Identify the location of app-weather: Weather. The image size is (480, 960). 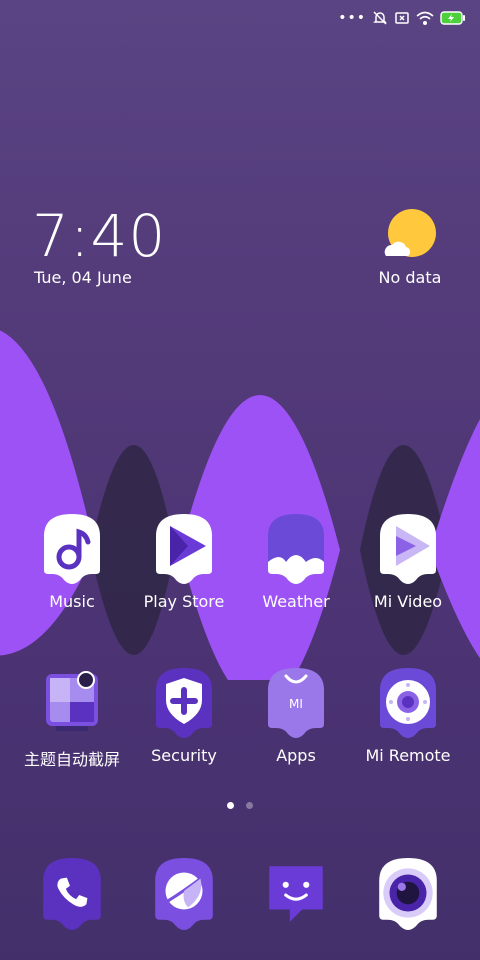
(296, 561).